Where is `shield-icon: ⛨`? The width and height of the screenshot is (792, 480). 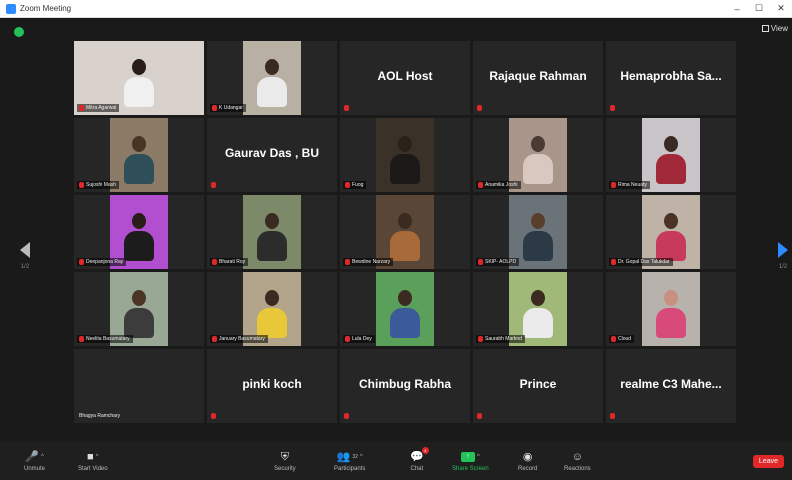 shield-icon: ⛨ is located at coordinates (284, 457).